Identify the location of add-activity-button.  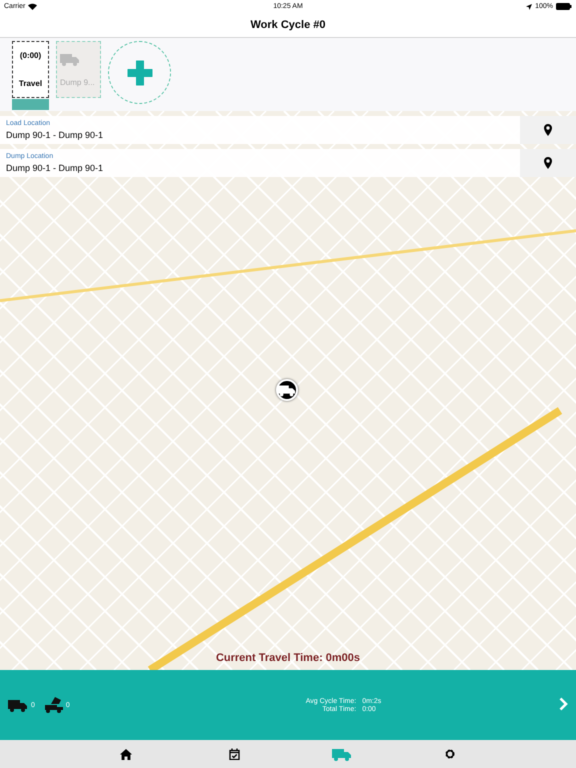
(139, 72).